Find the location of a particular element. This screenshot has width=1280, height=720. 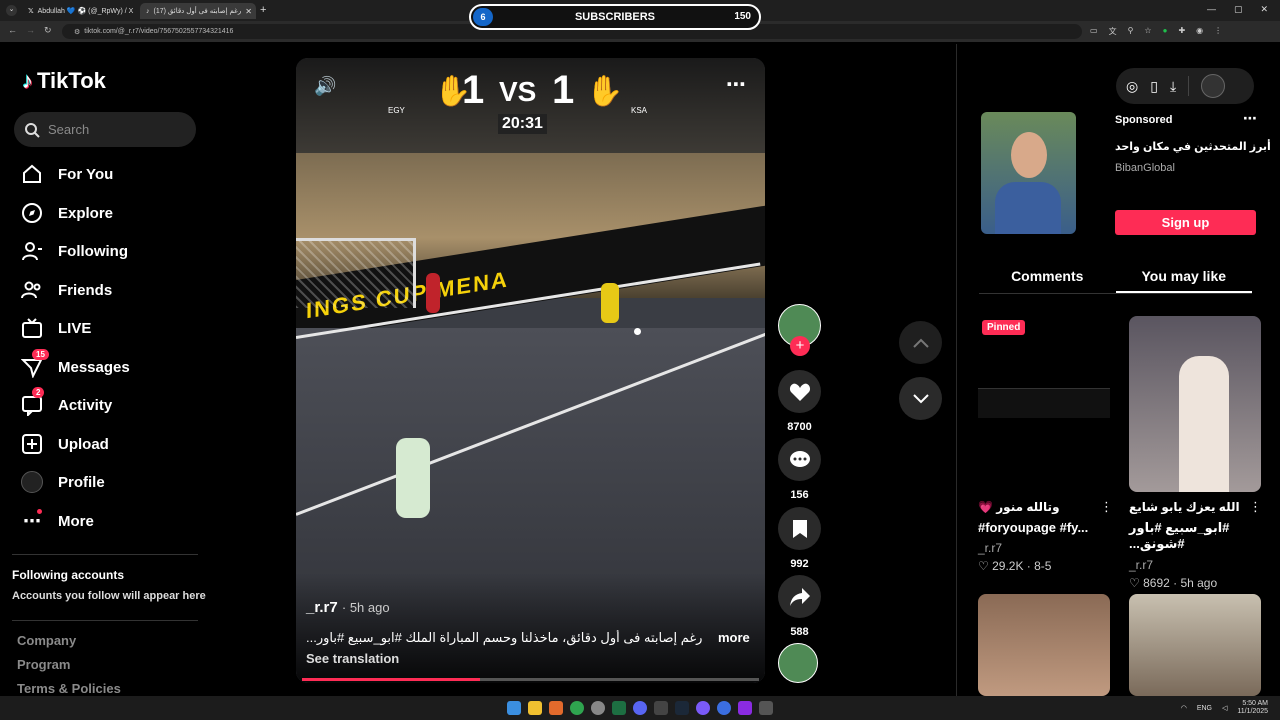

footer-program: Program is located at coordinates (43, 664).